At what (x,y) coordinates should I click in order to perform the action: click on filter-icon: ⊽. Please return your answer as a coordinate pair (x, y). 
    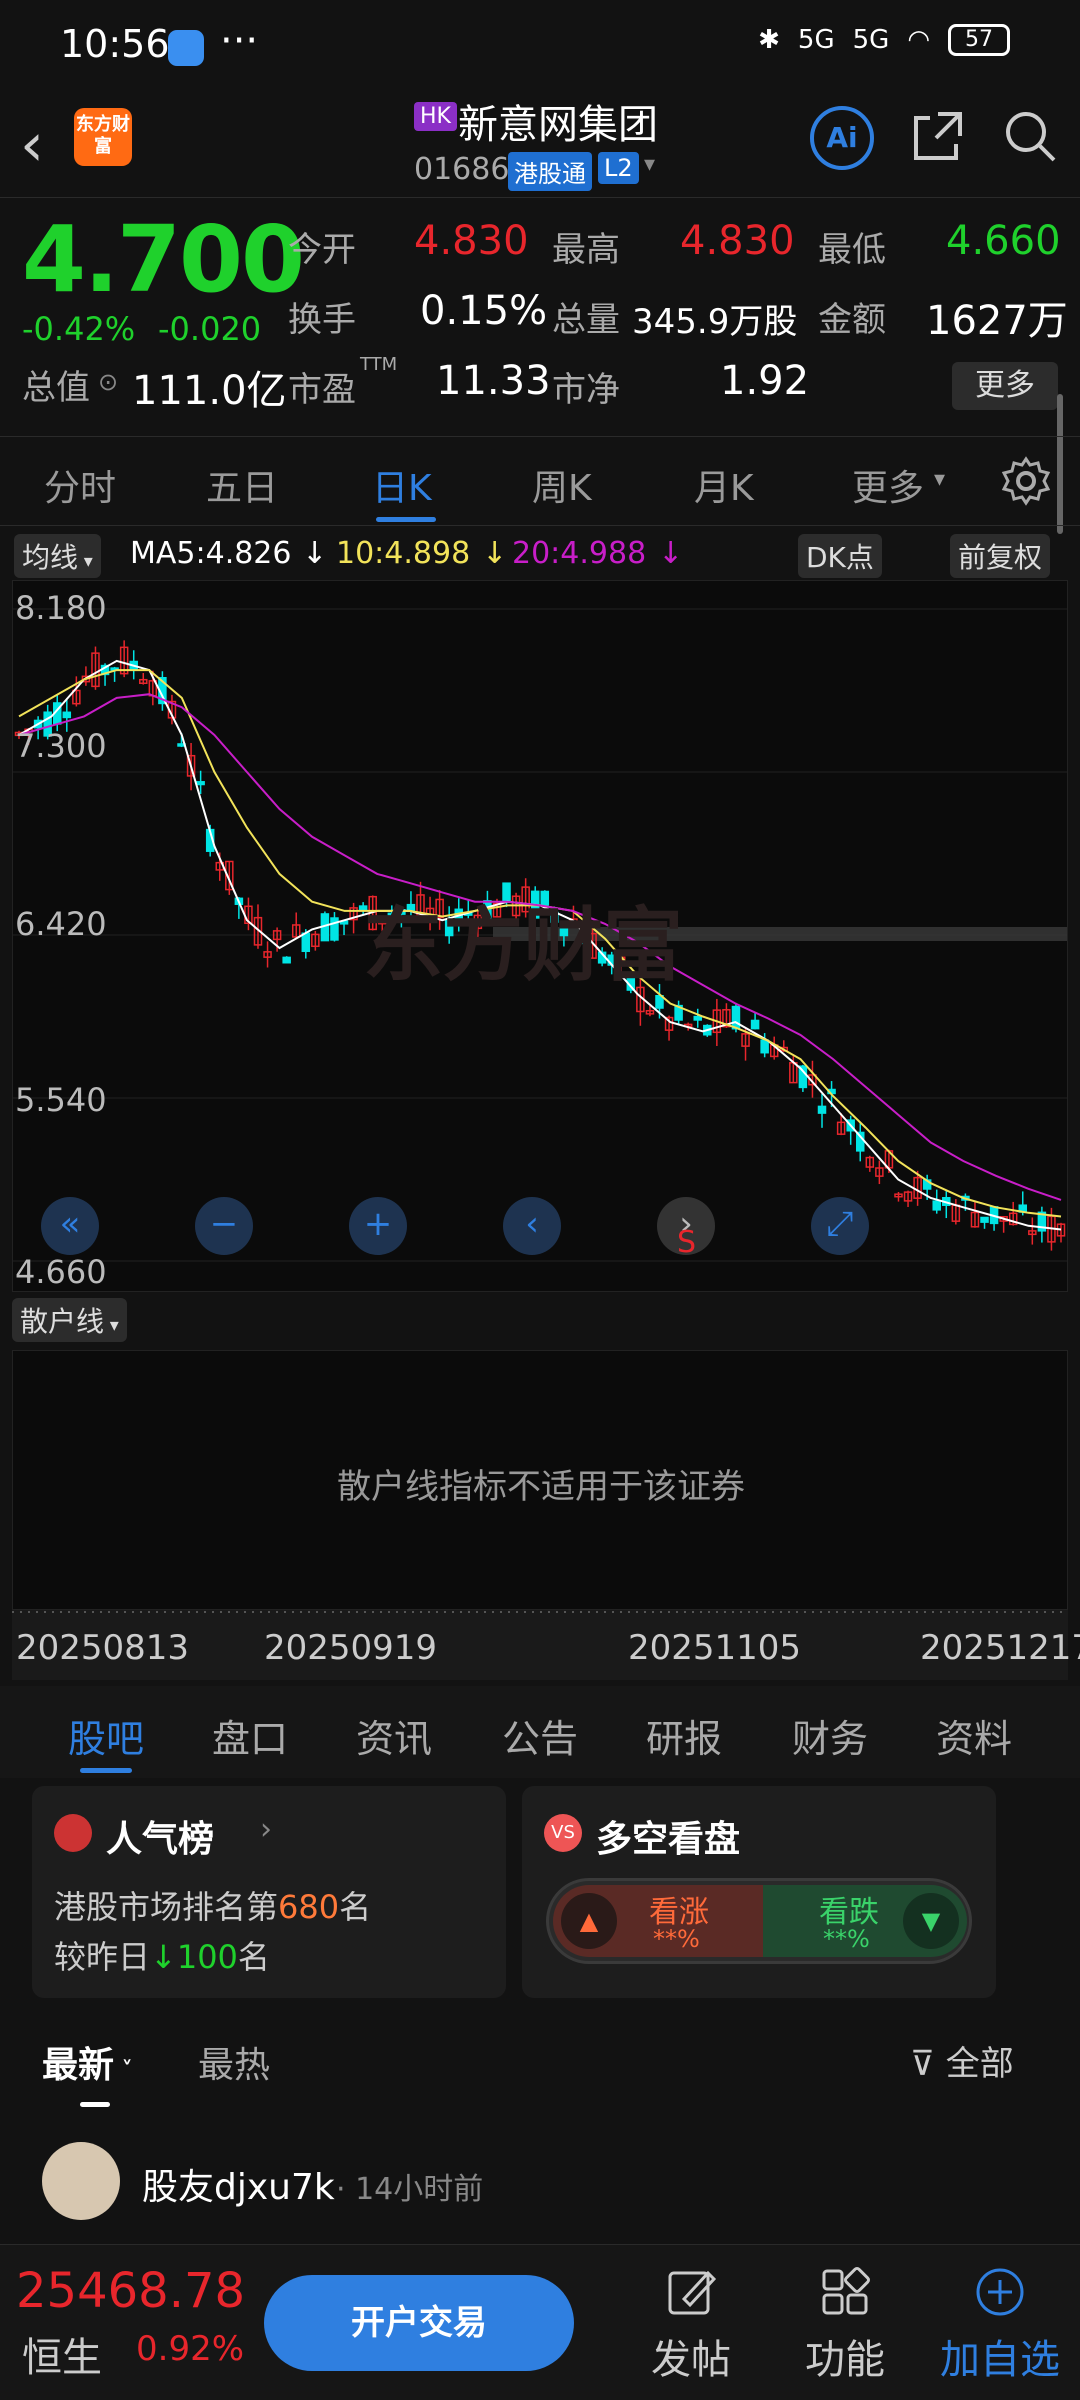
    Looking at the image, I should click on (928, 2064).